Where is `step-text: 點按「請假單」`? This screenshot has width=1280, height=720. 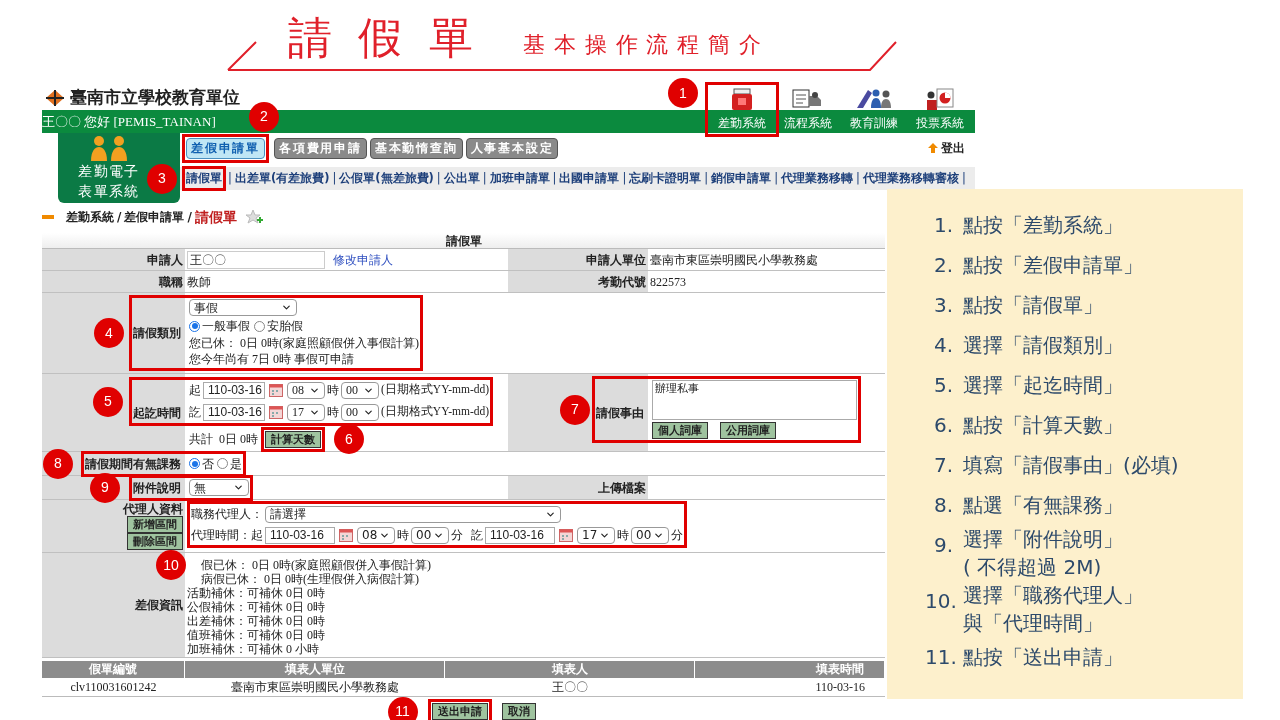
step-text: 點按「請假單」 is located at coordinates (1033, 305).